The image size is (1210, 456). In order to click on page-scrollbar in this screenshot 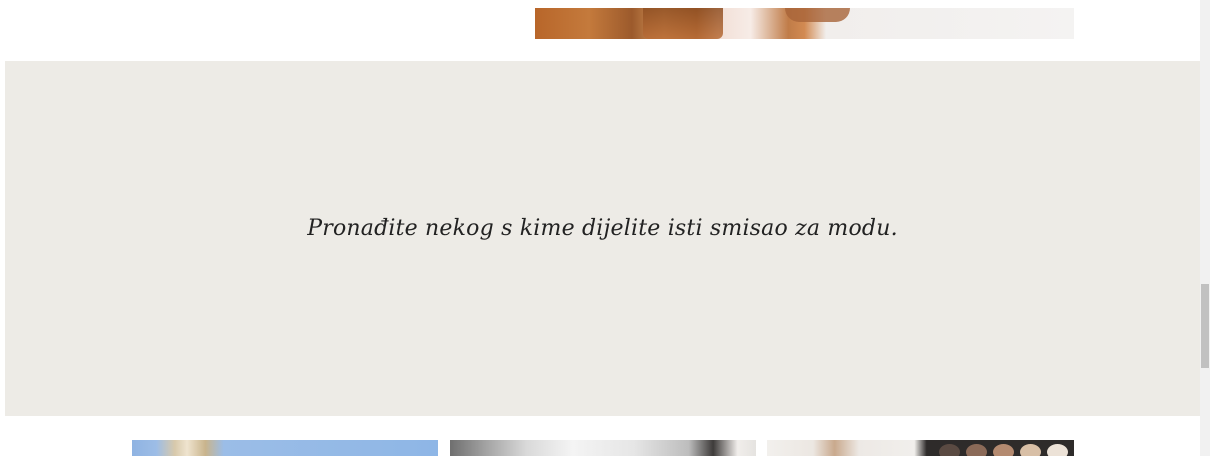, I will do `click(1205, 228)`.